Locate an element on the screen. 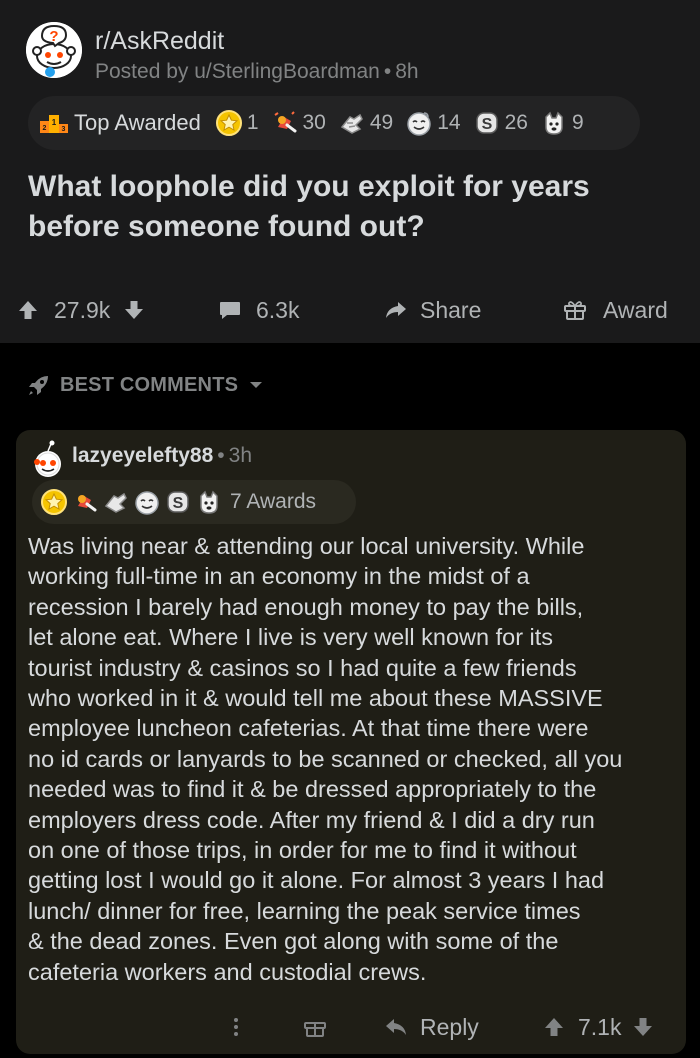 This screenshot has width=700, height=1058. more-options-button is located at coordinates (236, 1027).